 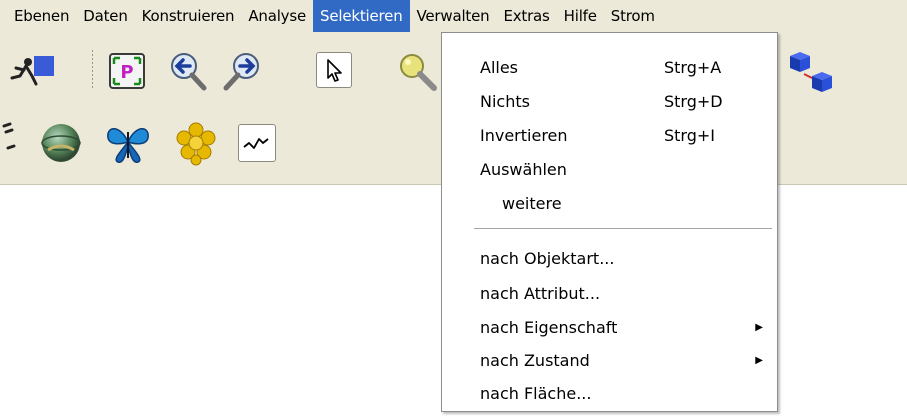 I want to click on menu-selektieren: Selektieren, so click(x=361, y=16).